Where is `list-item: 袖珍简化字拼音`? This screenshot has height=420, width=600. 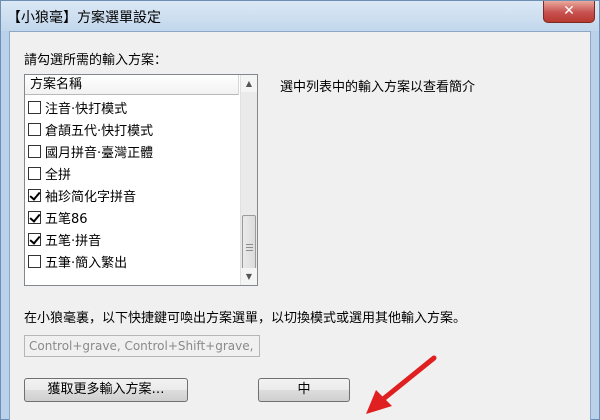 list-item: 袖珍简化字拼音 is located at coordinates (133, 195).